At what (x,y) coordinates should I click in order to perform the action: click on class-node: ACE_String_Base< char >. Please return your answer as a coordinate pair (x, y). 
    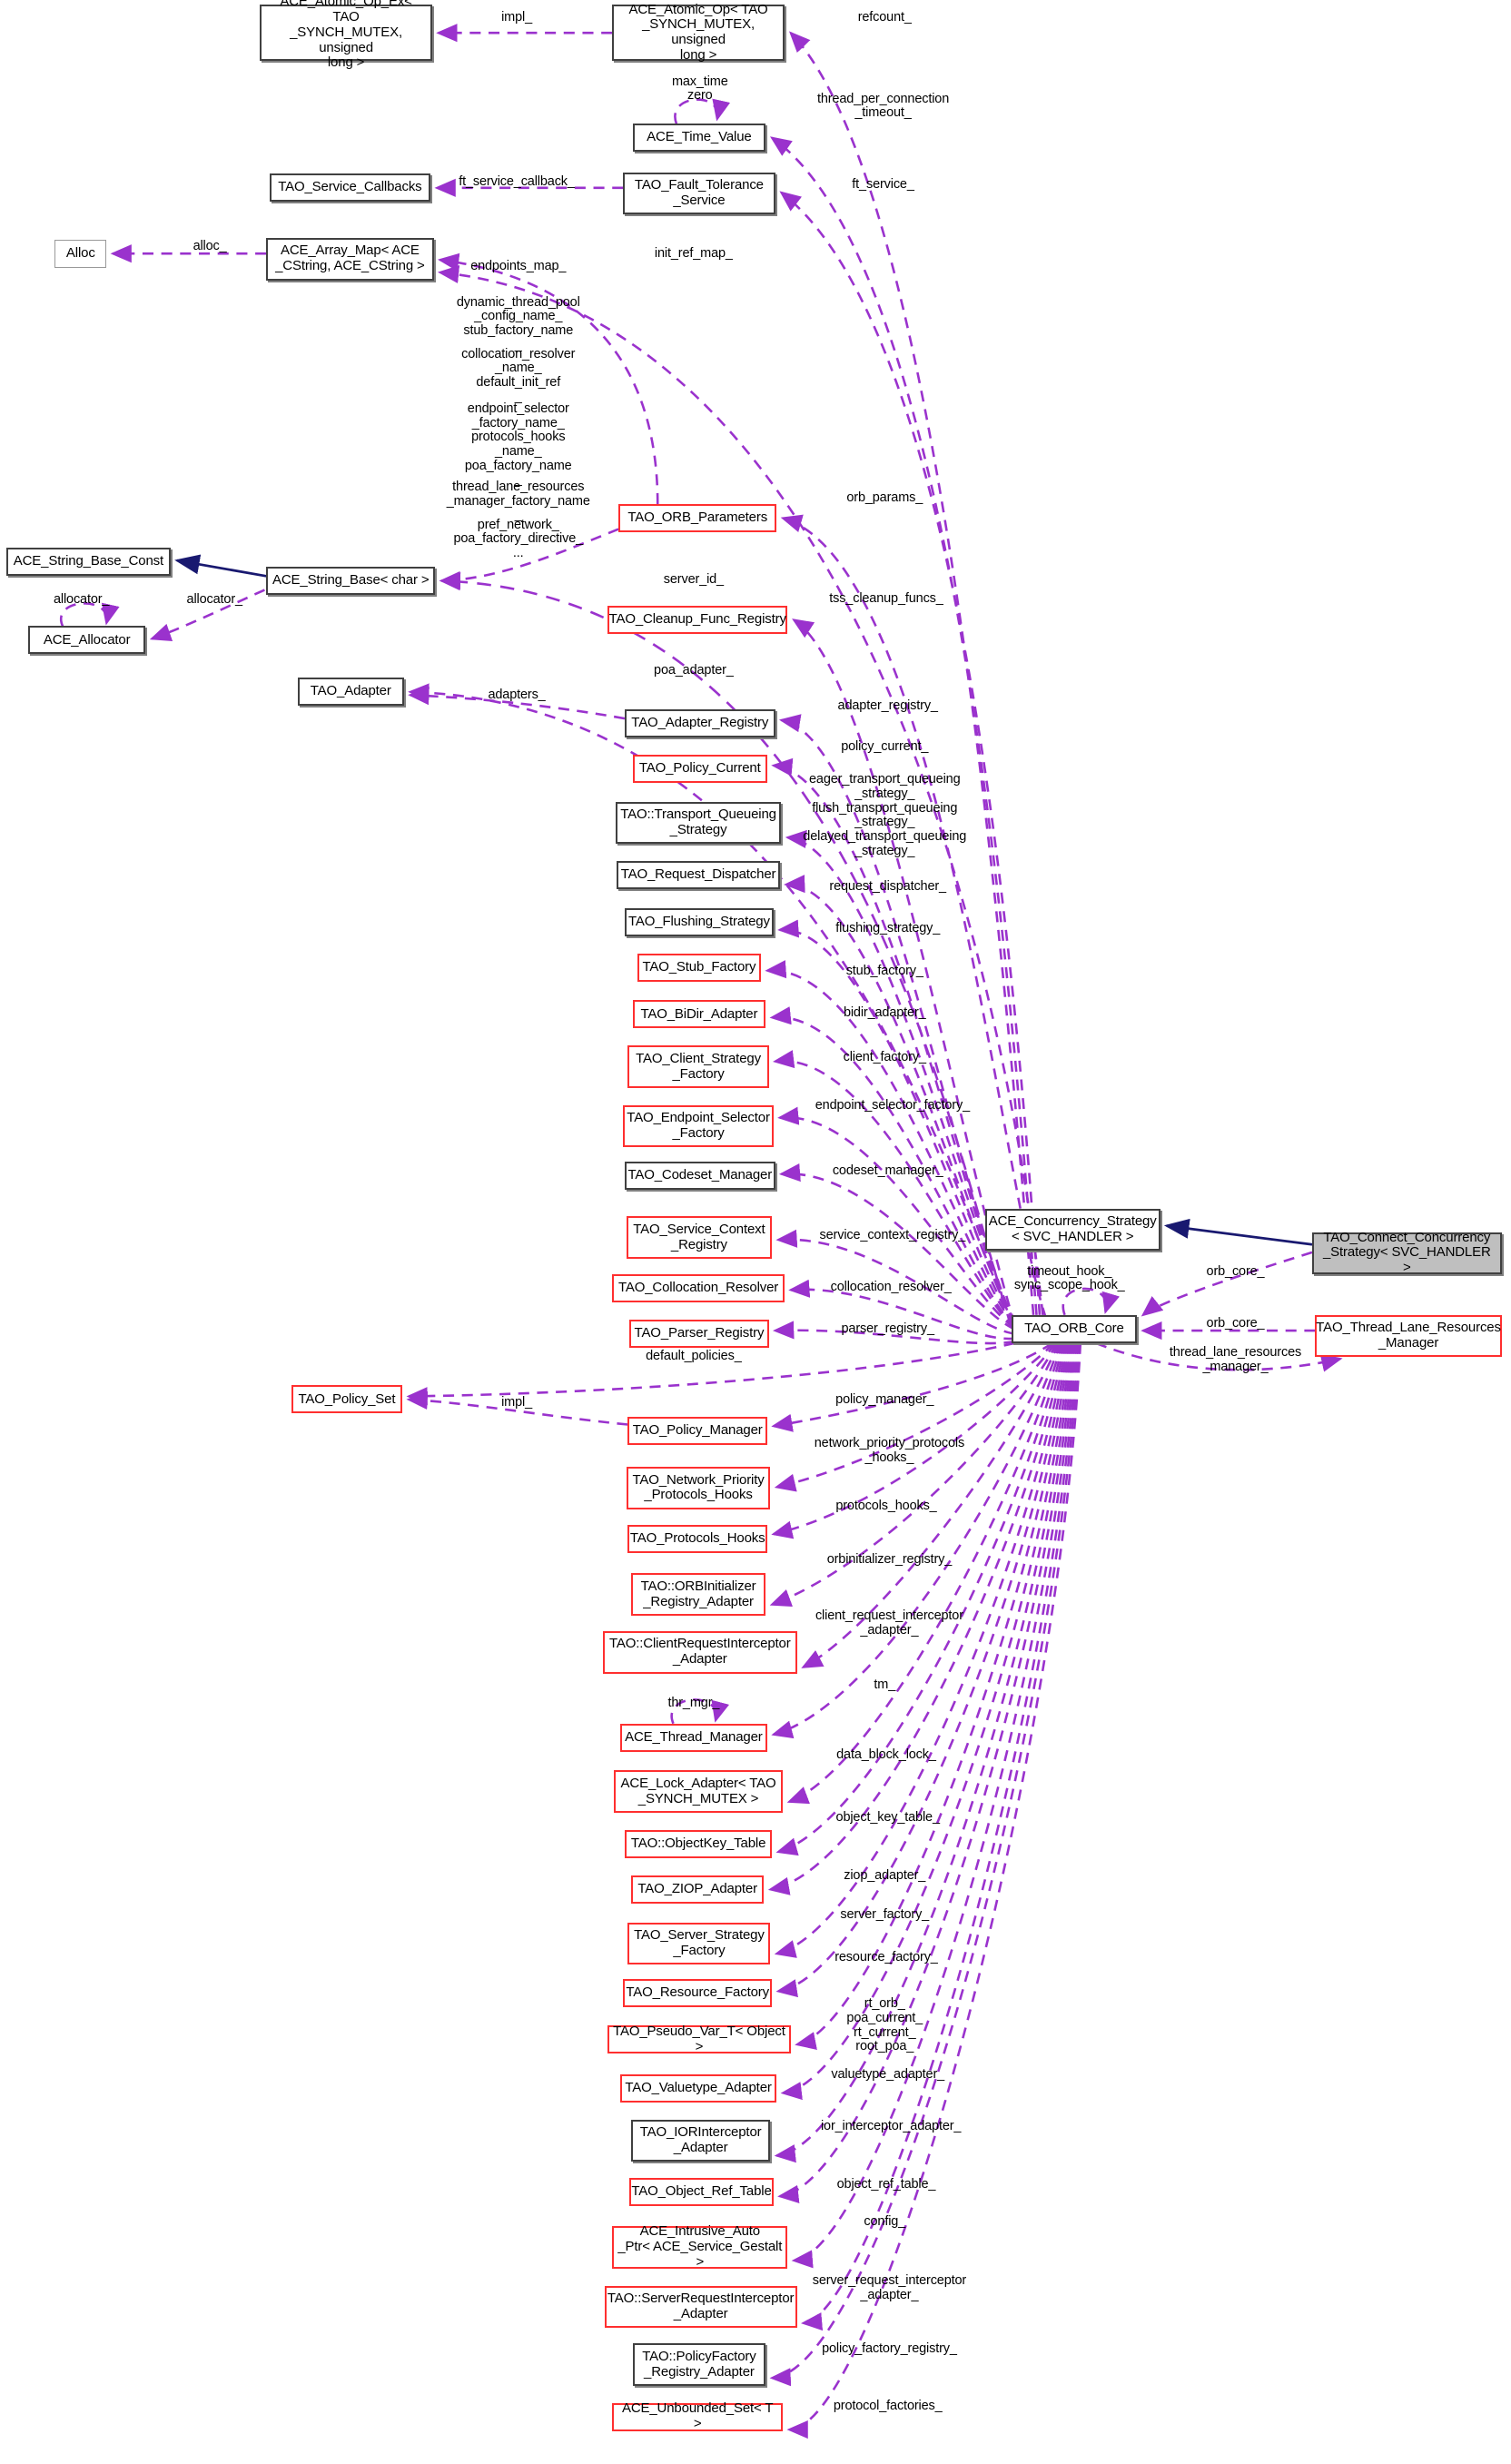
    Looking at the image, I should click on (351, 580).